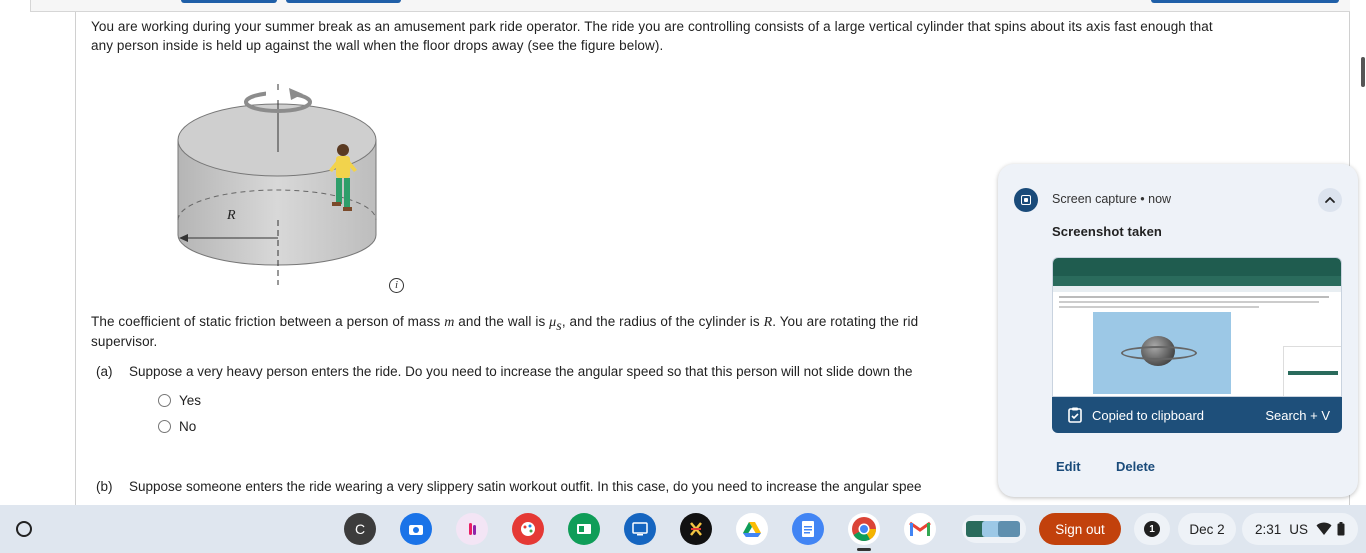 The image size is (1366, 553). Describe the element at coordinates (920, 529) in the screenshot. I see `gmail-app-icon` at that location.